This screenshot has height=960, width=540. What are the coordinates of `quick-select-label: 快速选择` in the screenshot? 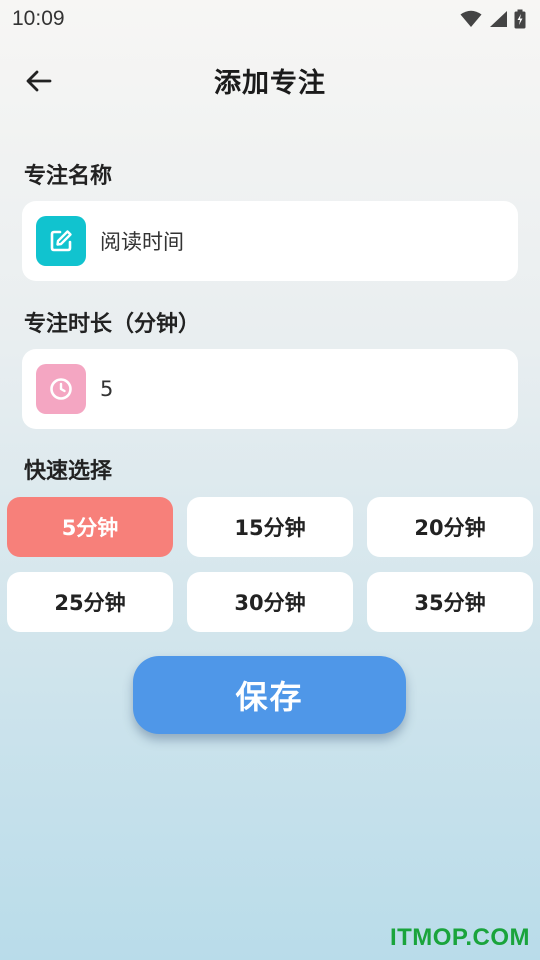 It's located at (68, 471).